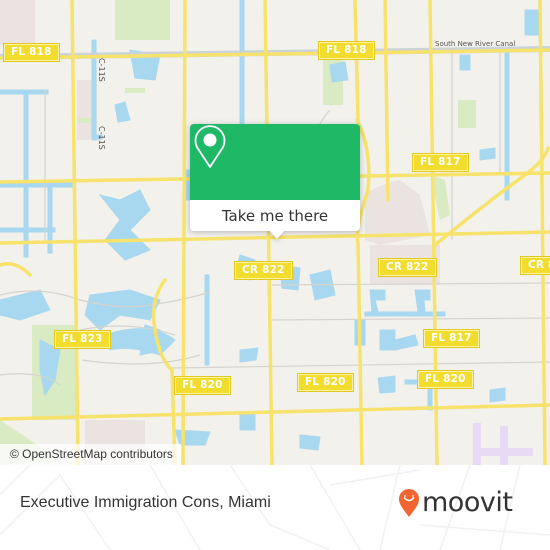 This screenshot has width=550, height=550. Describe the element at coordinates (275, 162) in the screenshot. I see `popup-header` at that location.